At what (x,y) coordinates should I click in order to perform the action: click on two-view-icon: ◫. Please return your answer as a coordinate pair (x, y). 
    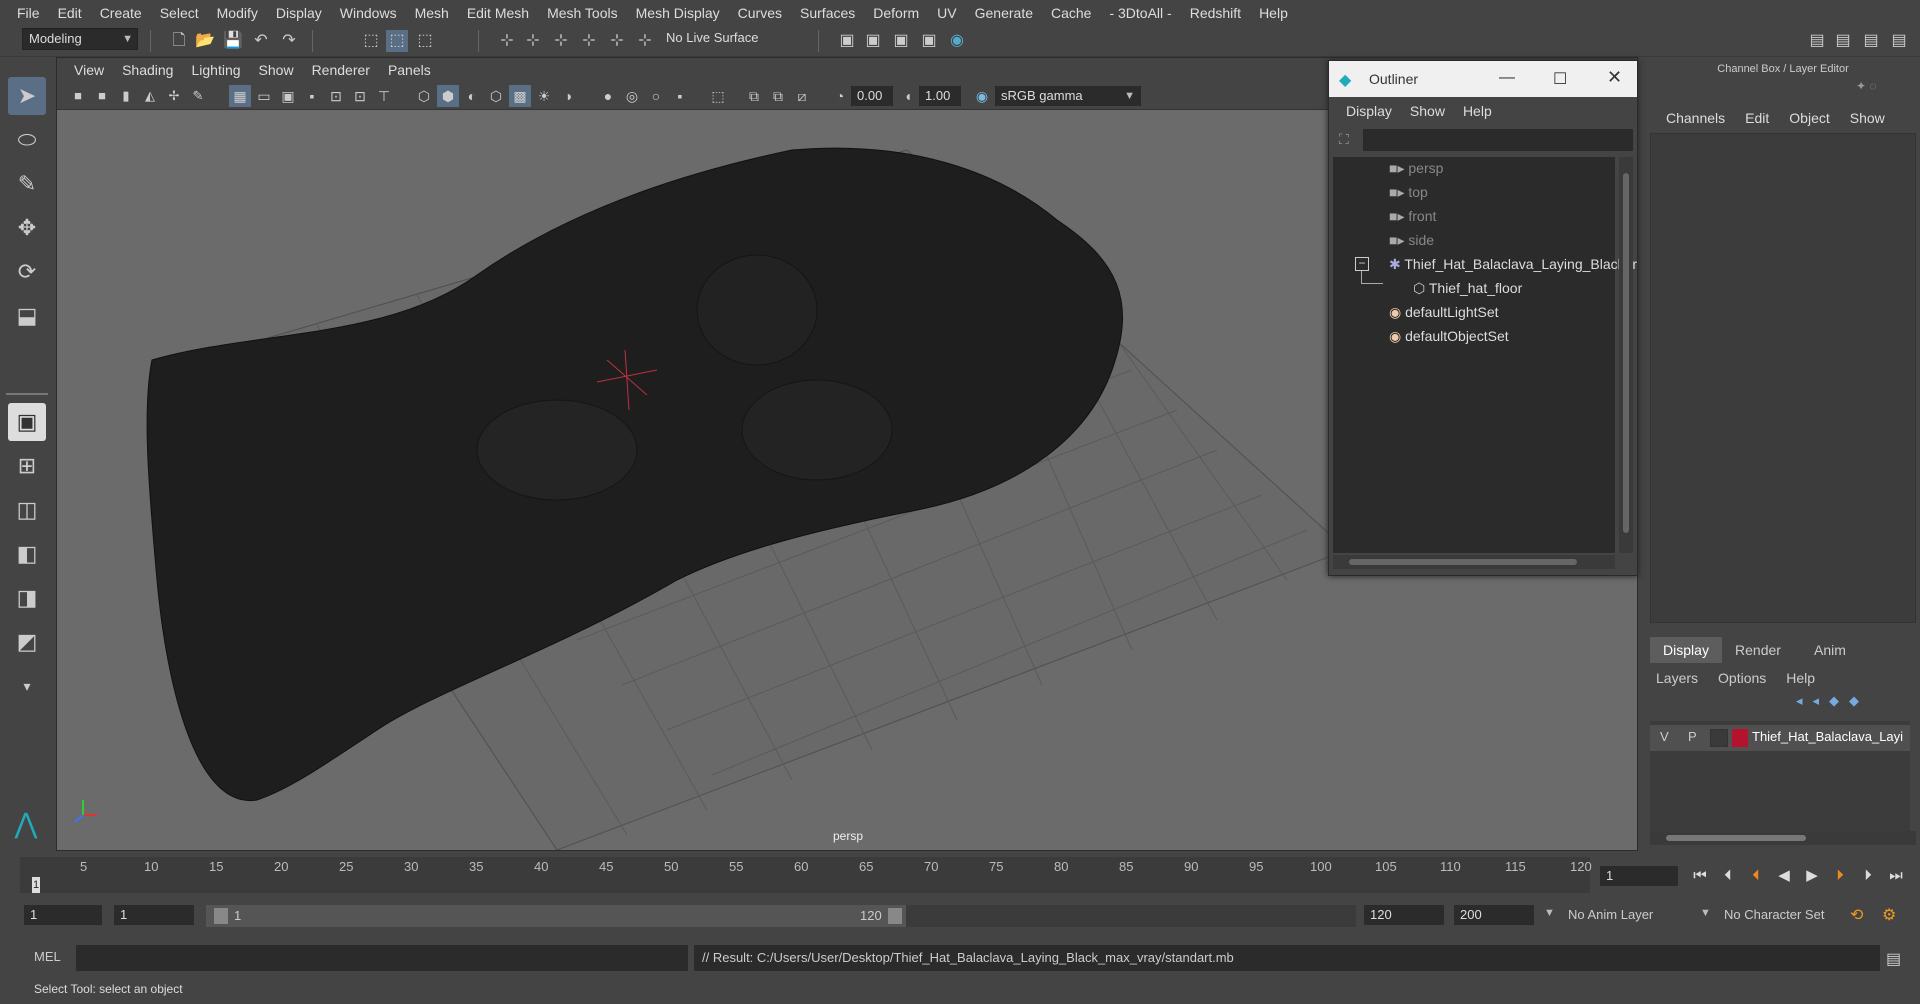
    Looking at the image, I should click on (27, 510).